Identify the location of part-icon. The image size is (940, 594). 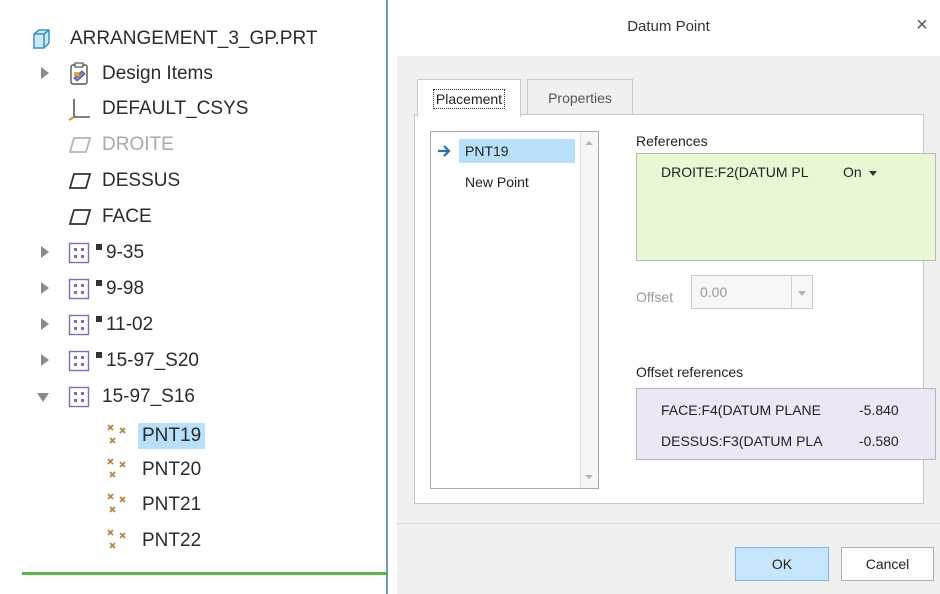
(41, 39).